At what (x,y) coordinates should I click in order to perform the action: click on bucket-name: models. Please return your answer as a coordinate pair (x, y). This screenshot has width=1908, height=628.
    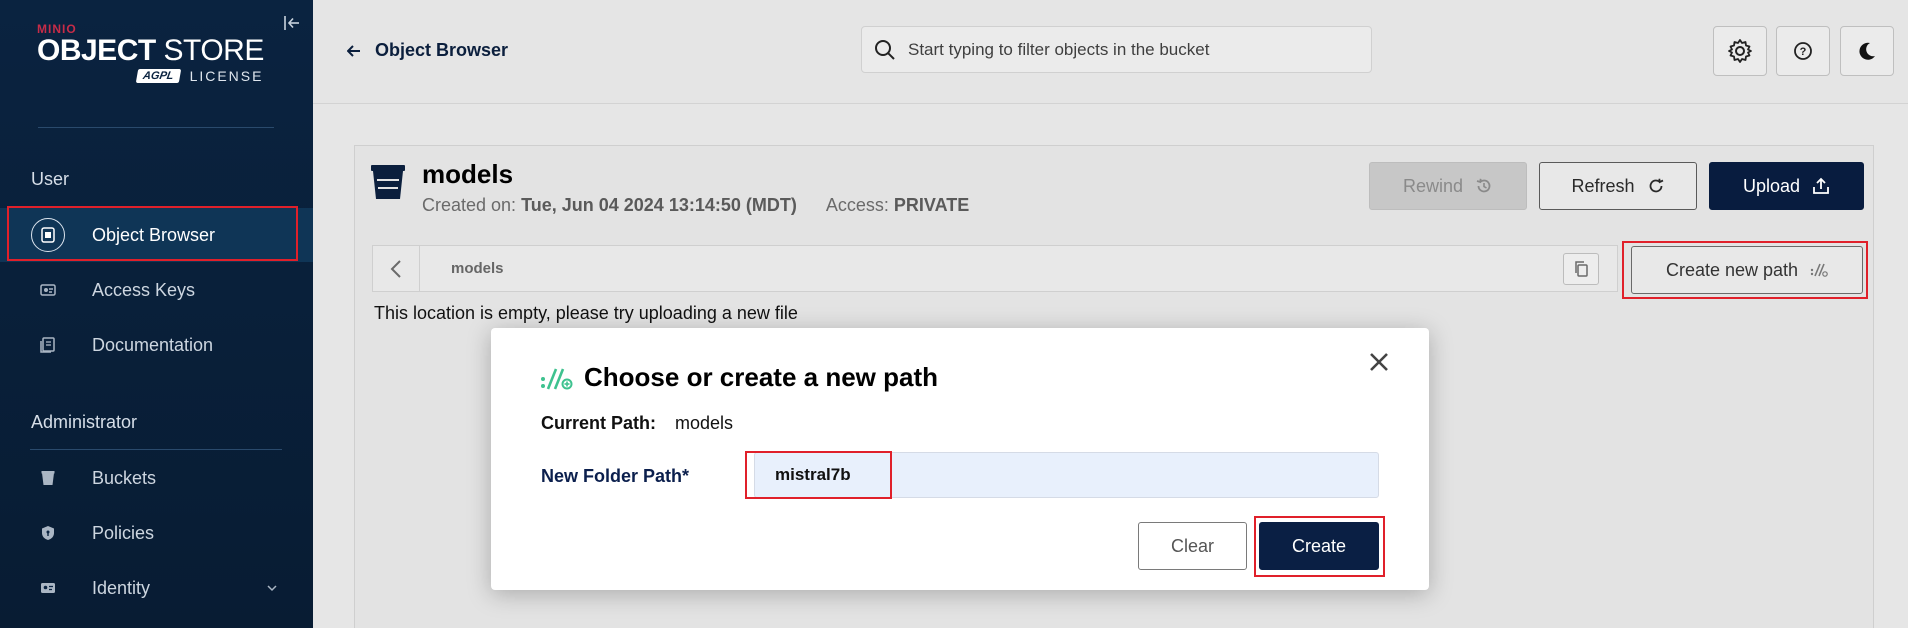
    Looking at the image, I should click on (468, 174).